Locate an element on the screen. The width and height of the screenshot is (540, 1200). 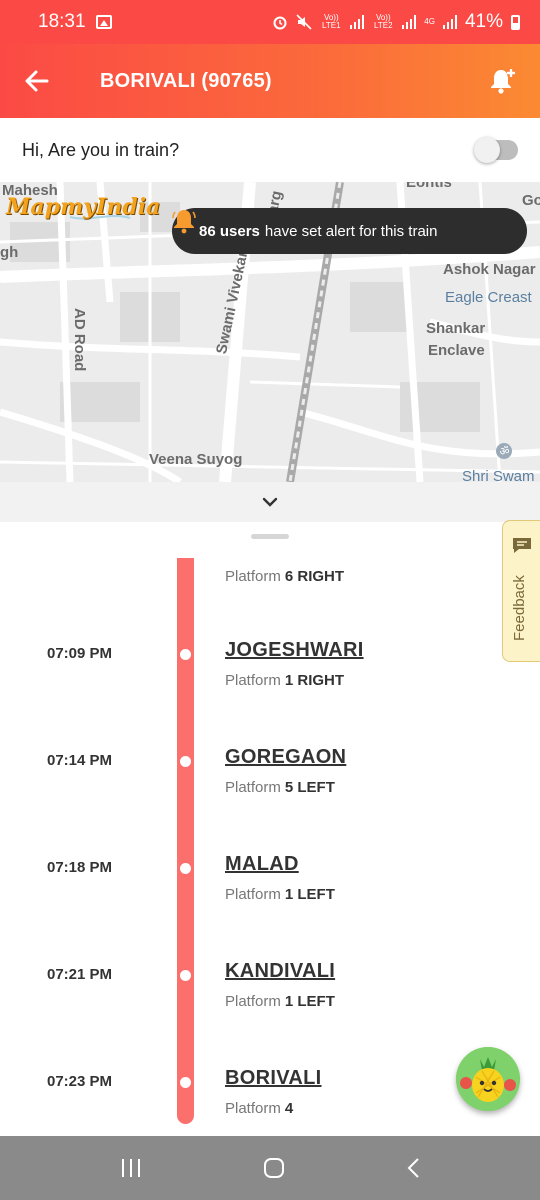
back-nav-icon is located at coordinates (413, 1168).